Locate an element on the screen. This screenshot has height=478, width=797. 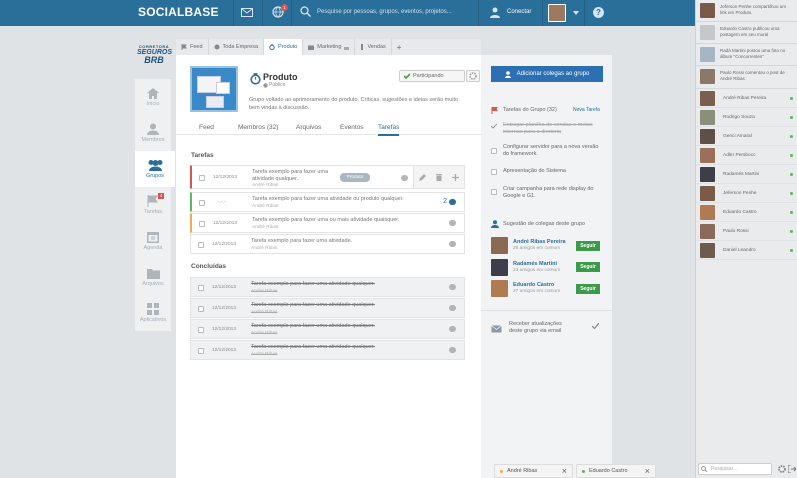
tab-toda-empresa: Toda Empresa is located at coordinates (237, 47).